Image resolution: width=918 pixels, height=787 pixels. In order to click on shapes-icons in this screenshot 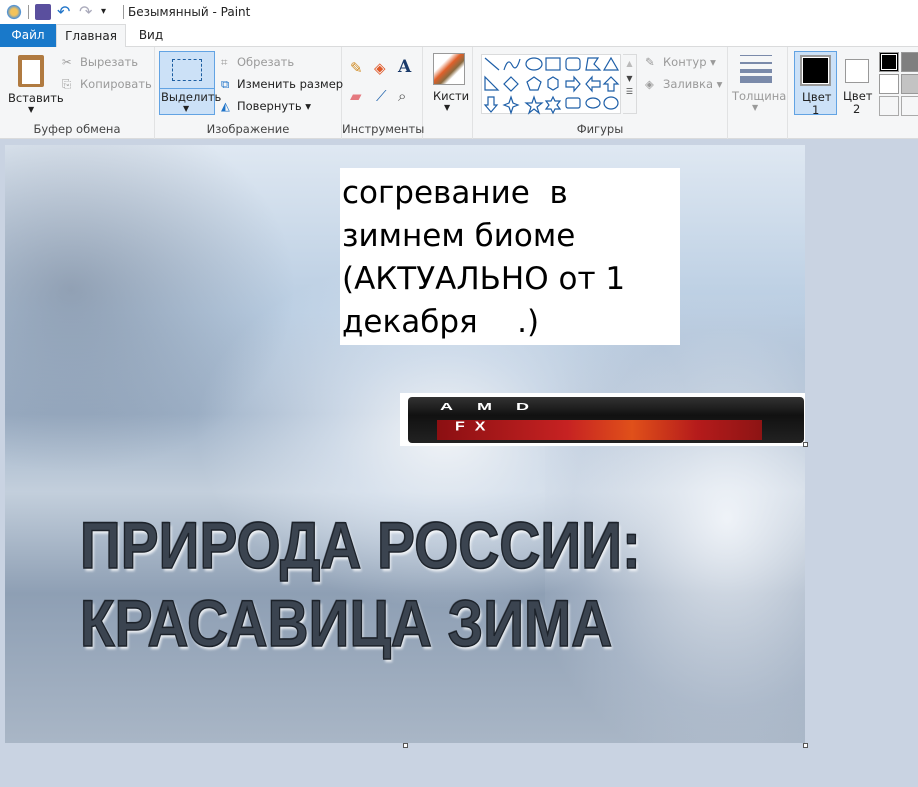, I will do `click(551, 85)`.